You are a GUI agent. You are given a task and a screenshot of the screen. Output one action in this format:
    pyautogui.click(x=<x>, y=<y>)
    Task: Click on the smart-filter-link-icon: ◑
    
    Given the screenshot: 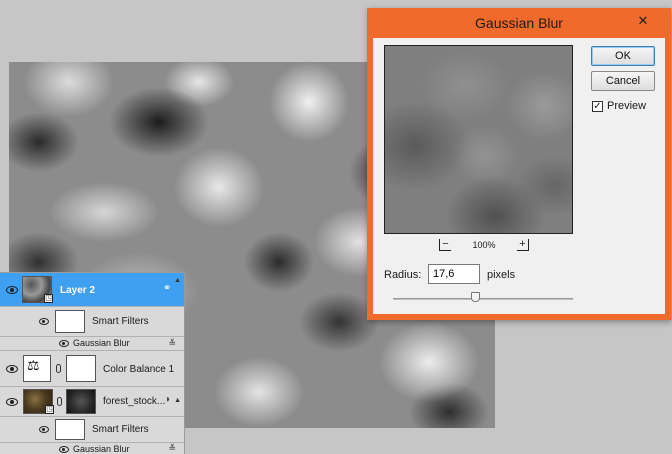 What is the action you would take?
    pyautogui.click(x=167, y=399)
    